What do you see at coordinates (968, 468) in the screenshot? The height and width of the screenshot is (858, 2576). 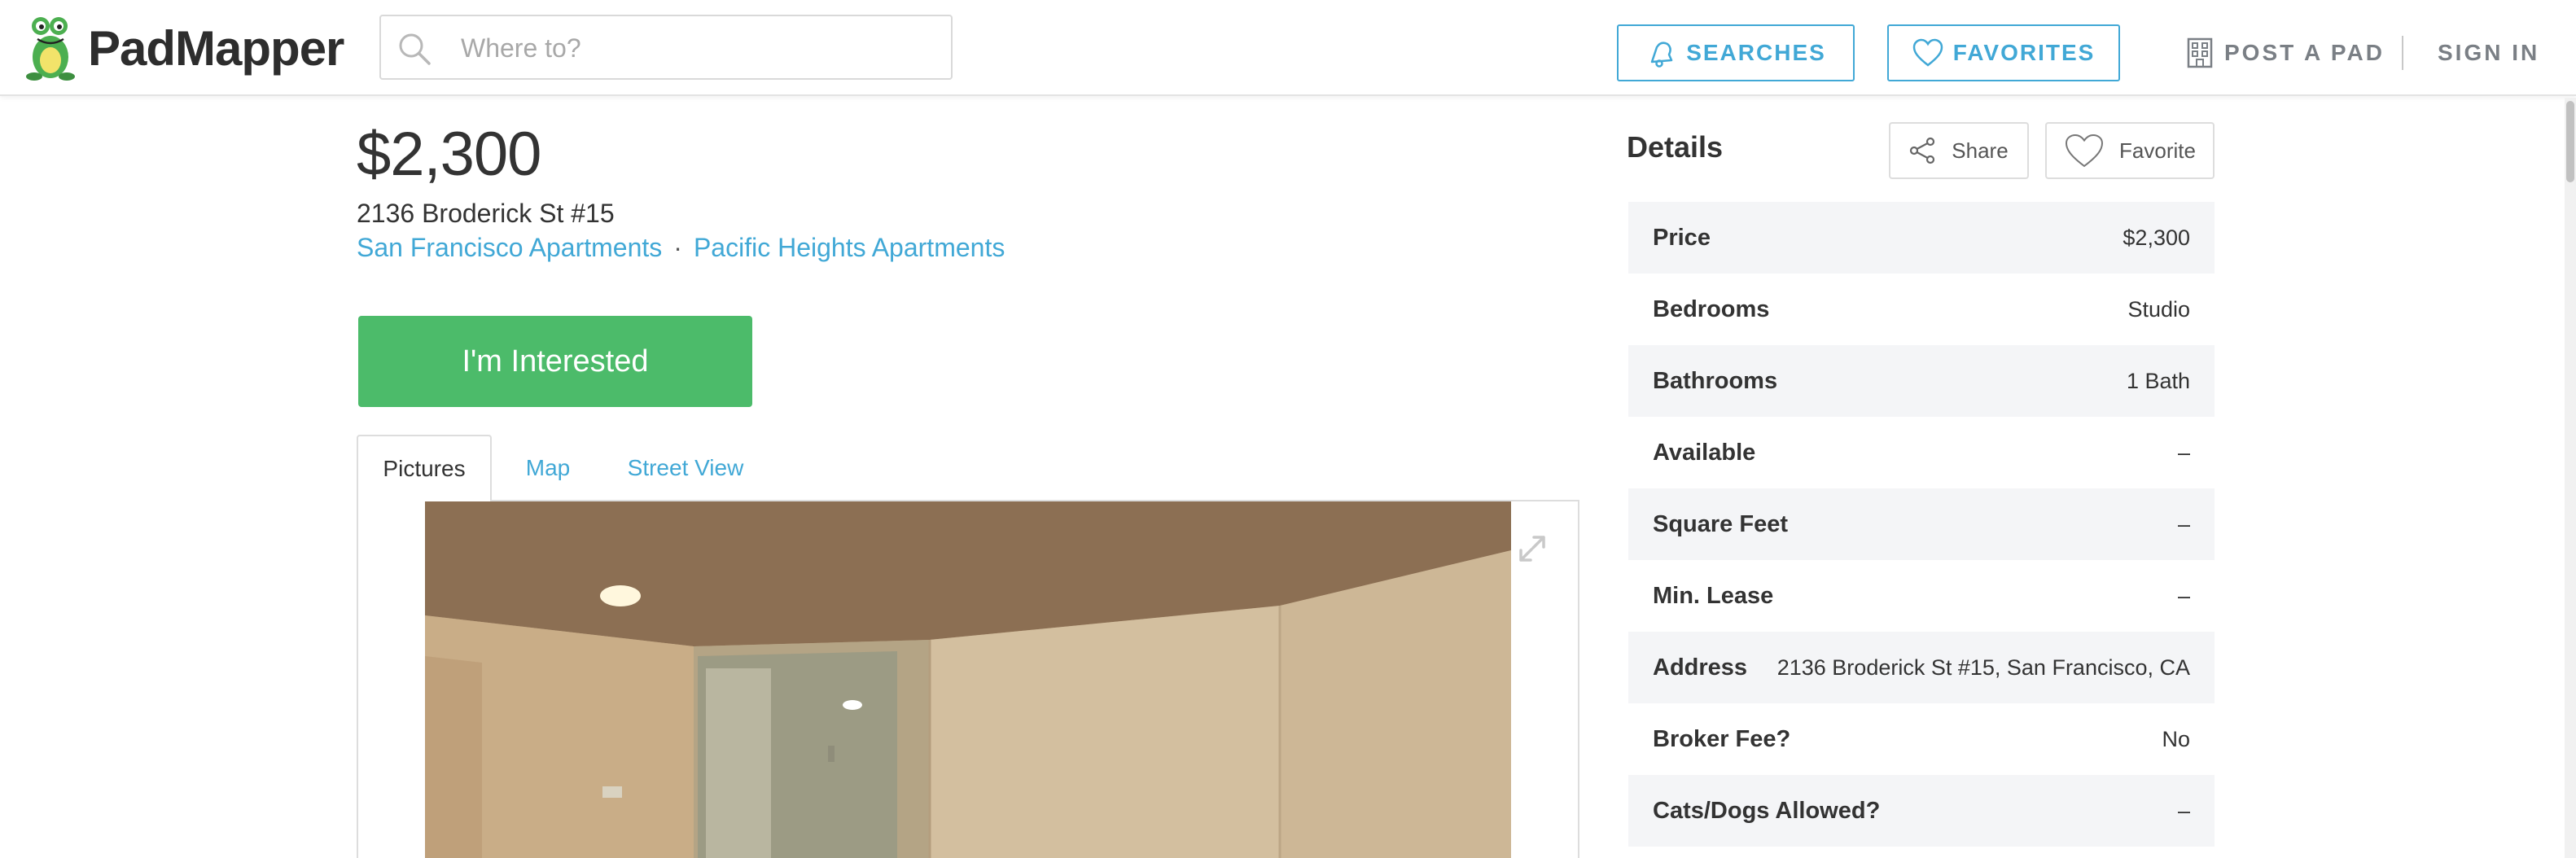 I see `media-tabs: Pictures Map Street View` at bounding box center [968, 468].